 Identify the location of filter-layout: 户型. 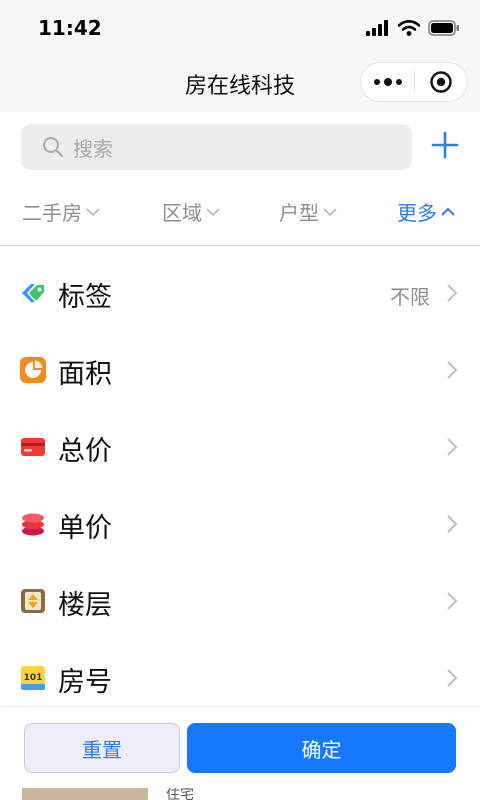
(308, 211).